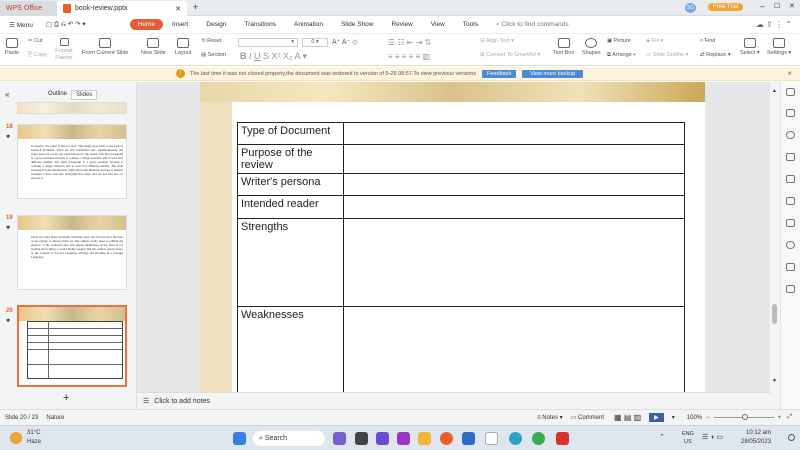 Image resolution: width=800 pixels, height=450 pixels. What do you see at coordinates (122, 8) in the screenshot?
I see `document-tab: book-review.pptx ✕` at bounding box center [122, 8].